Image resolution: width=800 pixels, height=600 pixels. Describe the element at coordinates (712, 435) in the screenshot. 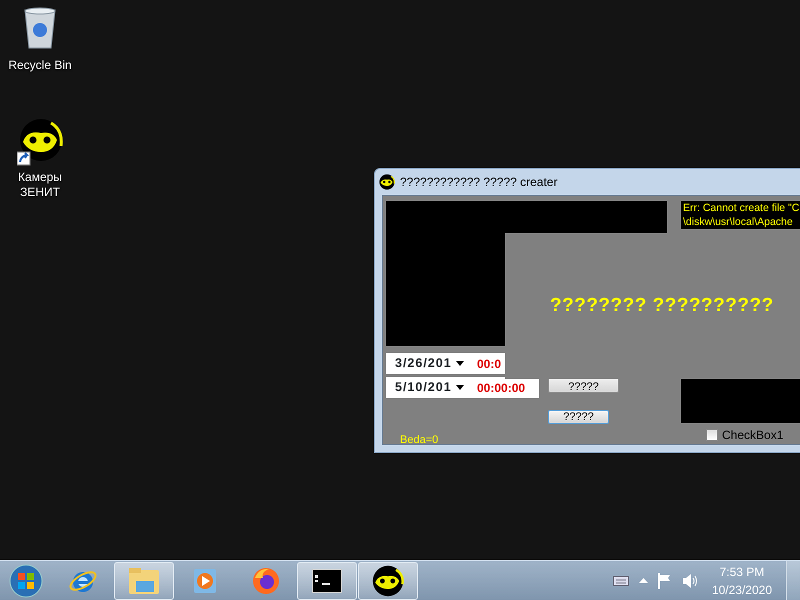

I see `checkbox` at that location.